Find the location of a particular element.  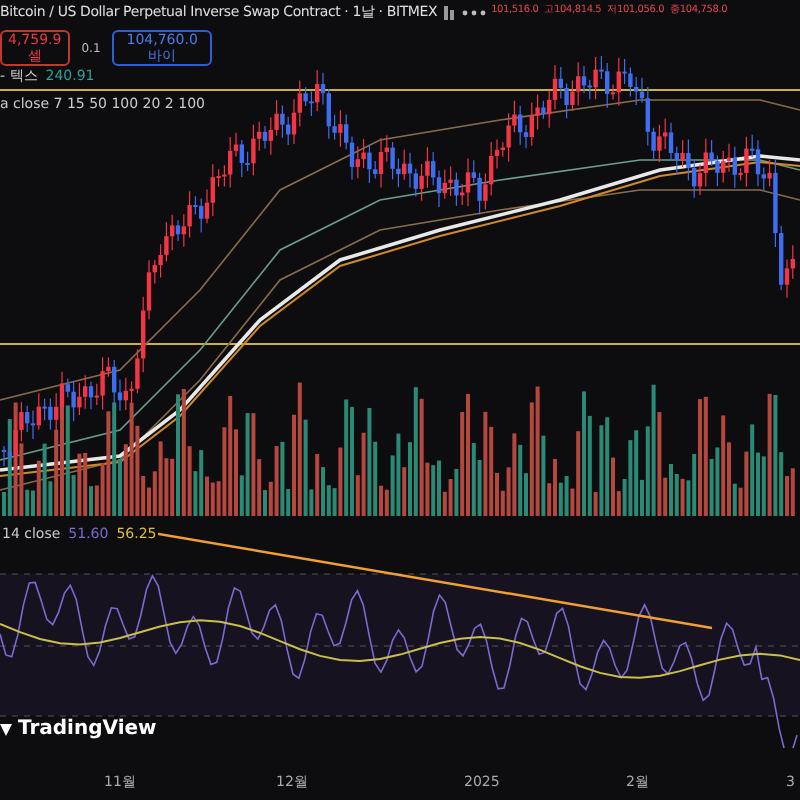

logo-text: TradingView is located at coordinates (87, 730).